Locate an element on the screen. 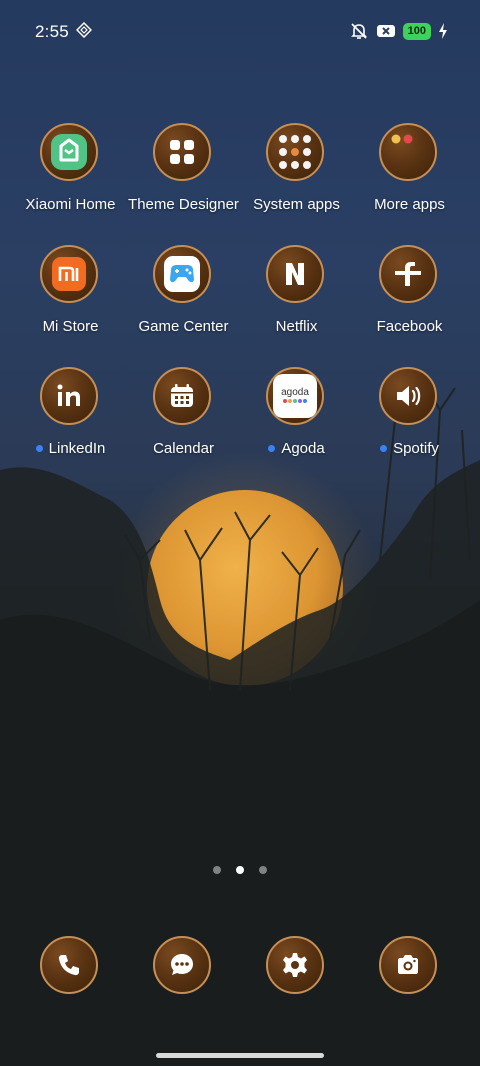  netflix-icon is located at coordinates (295, 274).